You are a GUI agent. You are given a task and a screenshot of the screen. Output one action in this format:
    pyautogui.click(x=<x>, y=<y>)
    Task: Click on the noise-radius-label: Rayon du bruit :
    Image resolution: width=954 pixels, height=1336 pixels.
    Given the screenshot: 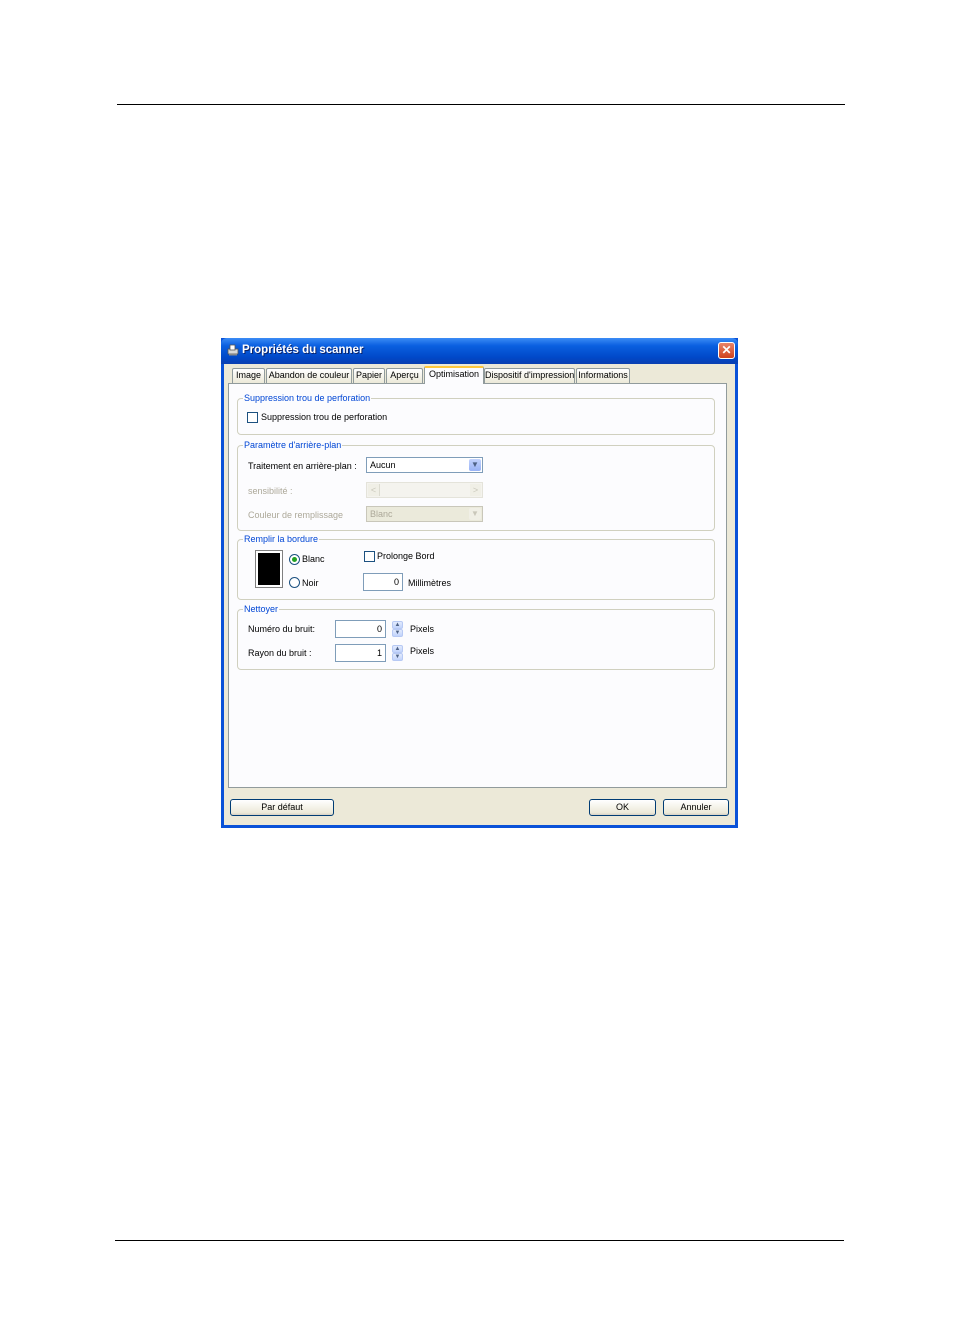 What is the action you would take?
    pyautogui.click(x=280, y=653)
    